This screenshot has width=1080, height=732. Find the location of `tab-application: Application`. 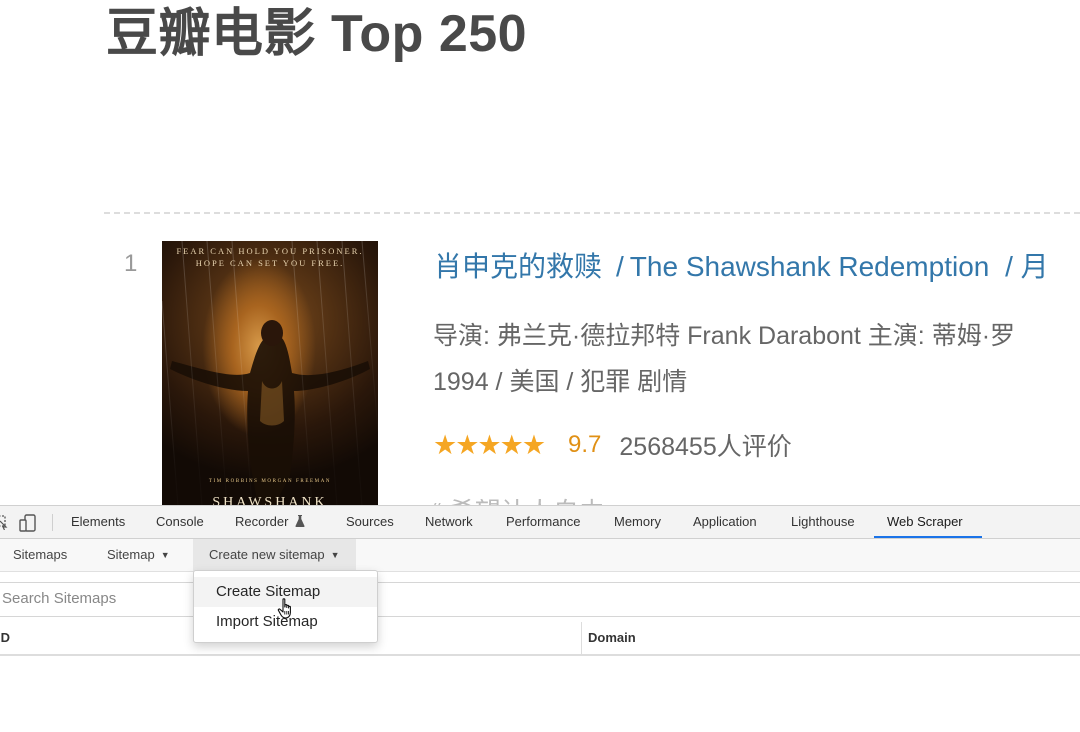

tab-application: Application is located at coordinates (725, 522).